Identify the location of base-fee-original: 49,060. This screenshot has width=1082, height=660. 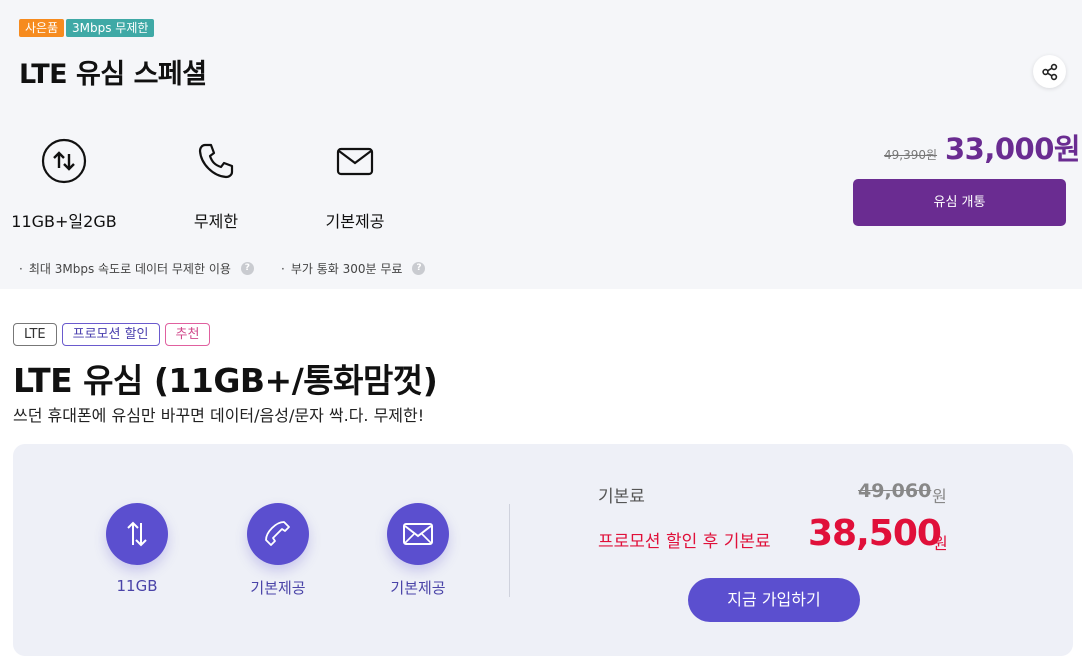
(895, 491).